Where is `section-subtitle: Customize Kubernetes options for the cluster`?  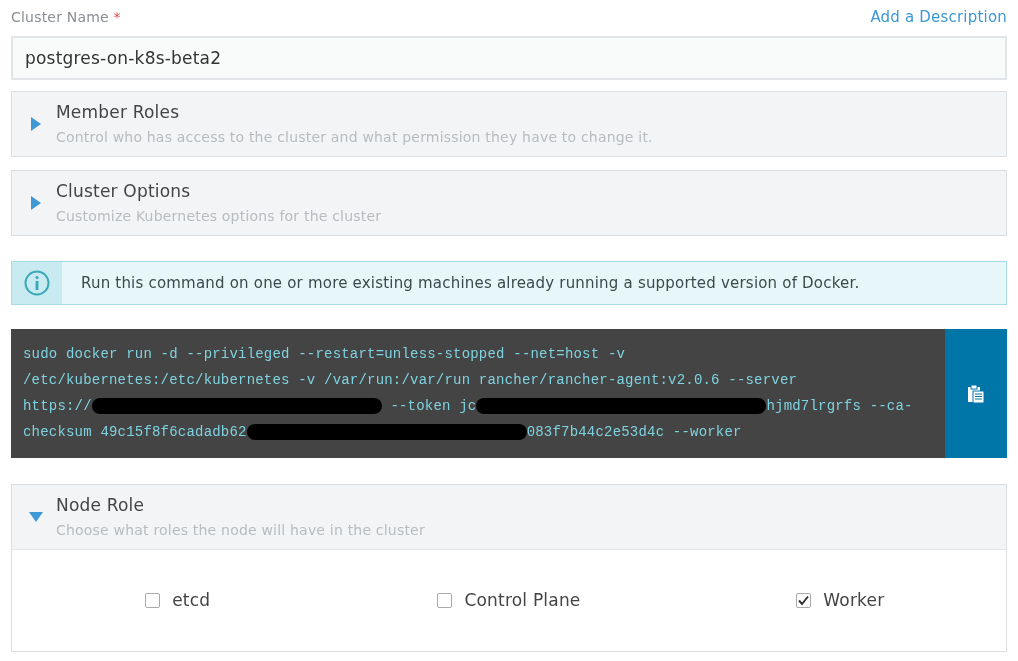
section-subtitle: Customize Kubernetes options for the cluster is located at coordinates (219, 217).